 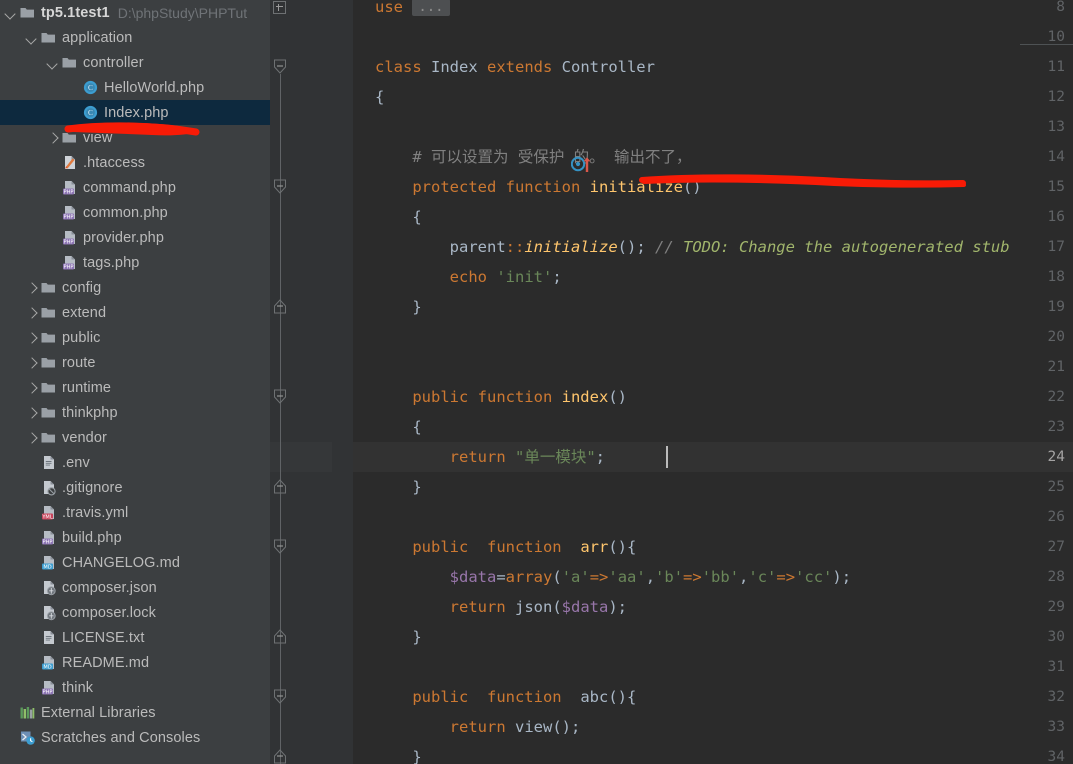 What do you see at coordinates (135, 387) in the screenshot?
I see `tree-row-runtime: runtime` at bounding box center [135, 387].